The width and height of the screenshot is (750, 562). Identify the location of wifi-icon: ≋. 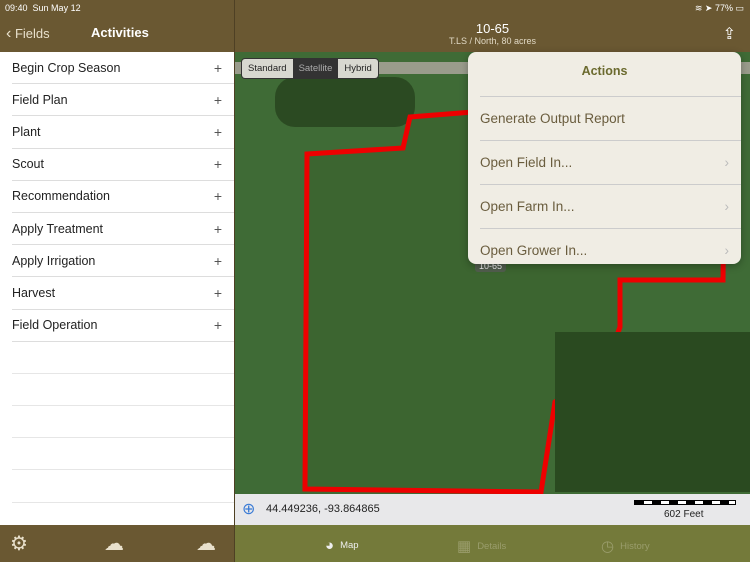
(698, 8).